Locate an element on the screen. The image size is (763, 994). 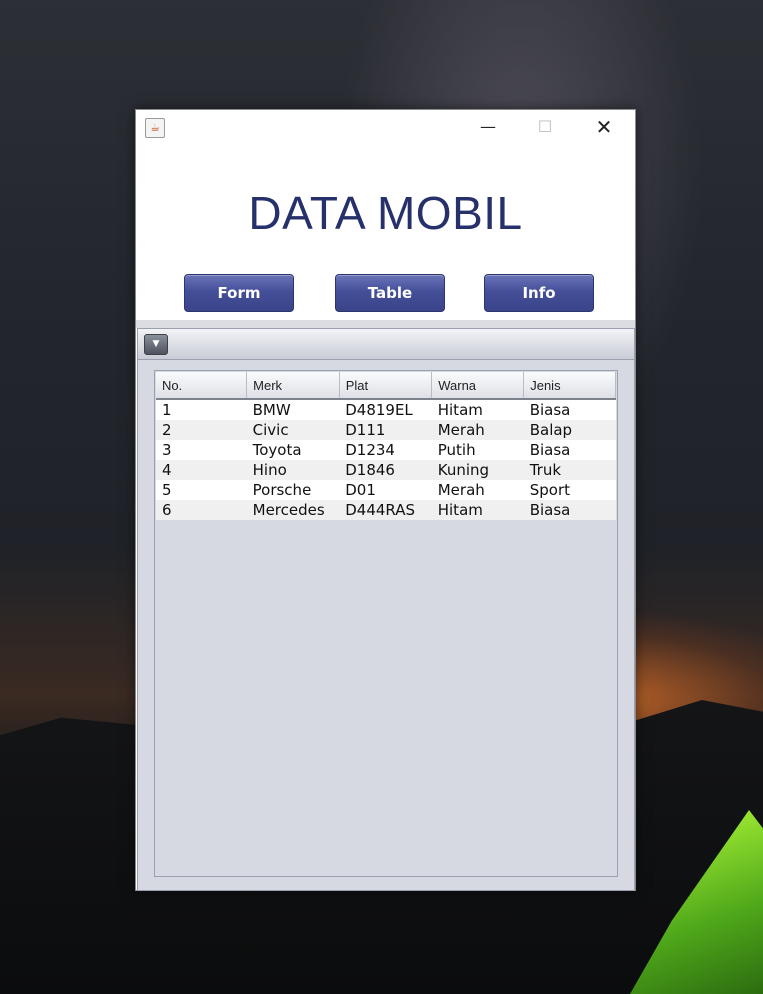
cell-jenis: Truk is located at coordinates (569, 470).